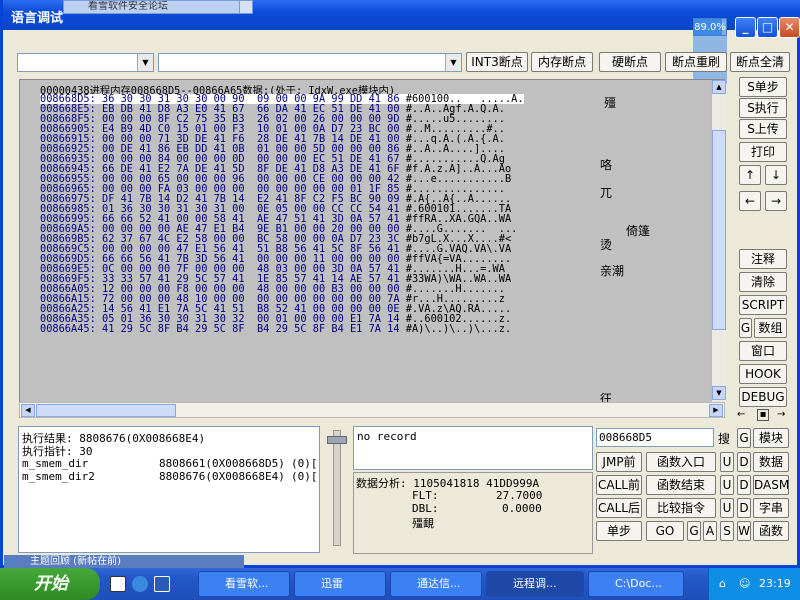 The width and height of the screenshot is (800, 600). I want to click on arrow-left-icon: ←, so click(741, 414).